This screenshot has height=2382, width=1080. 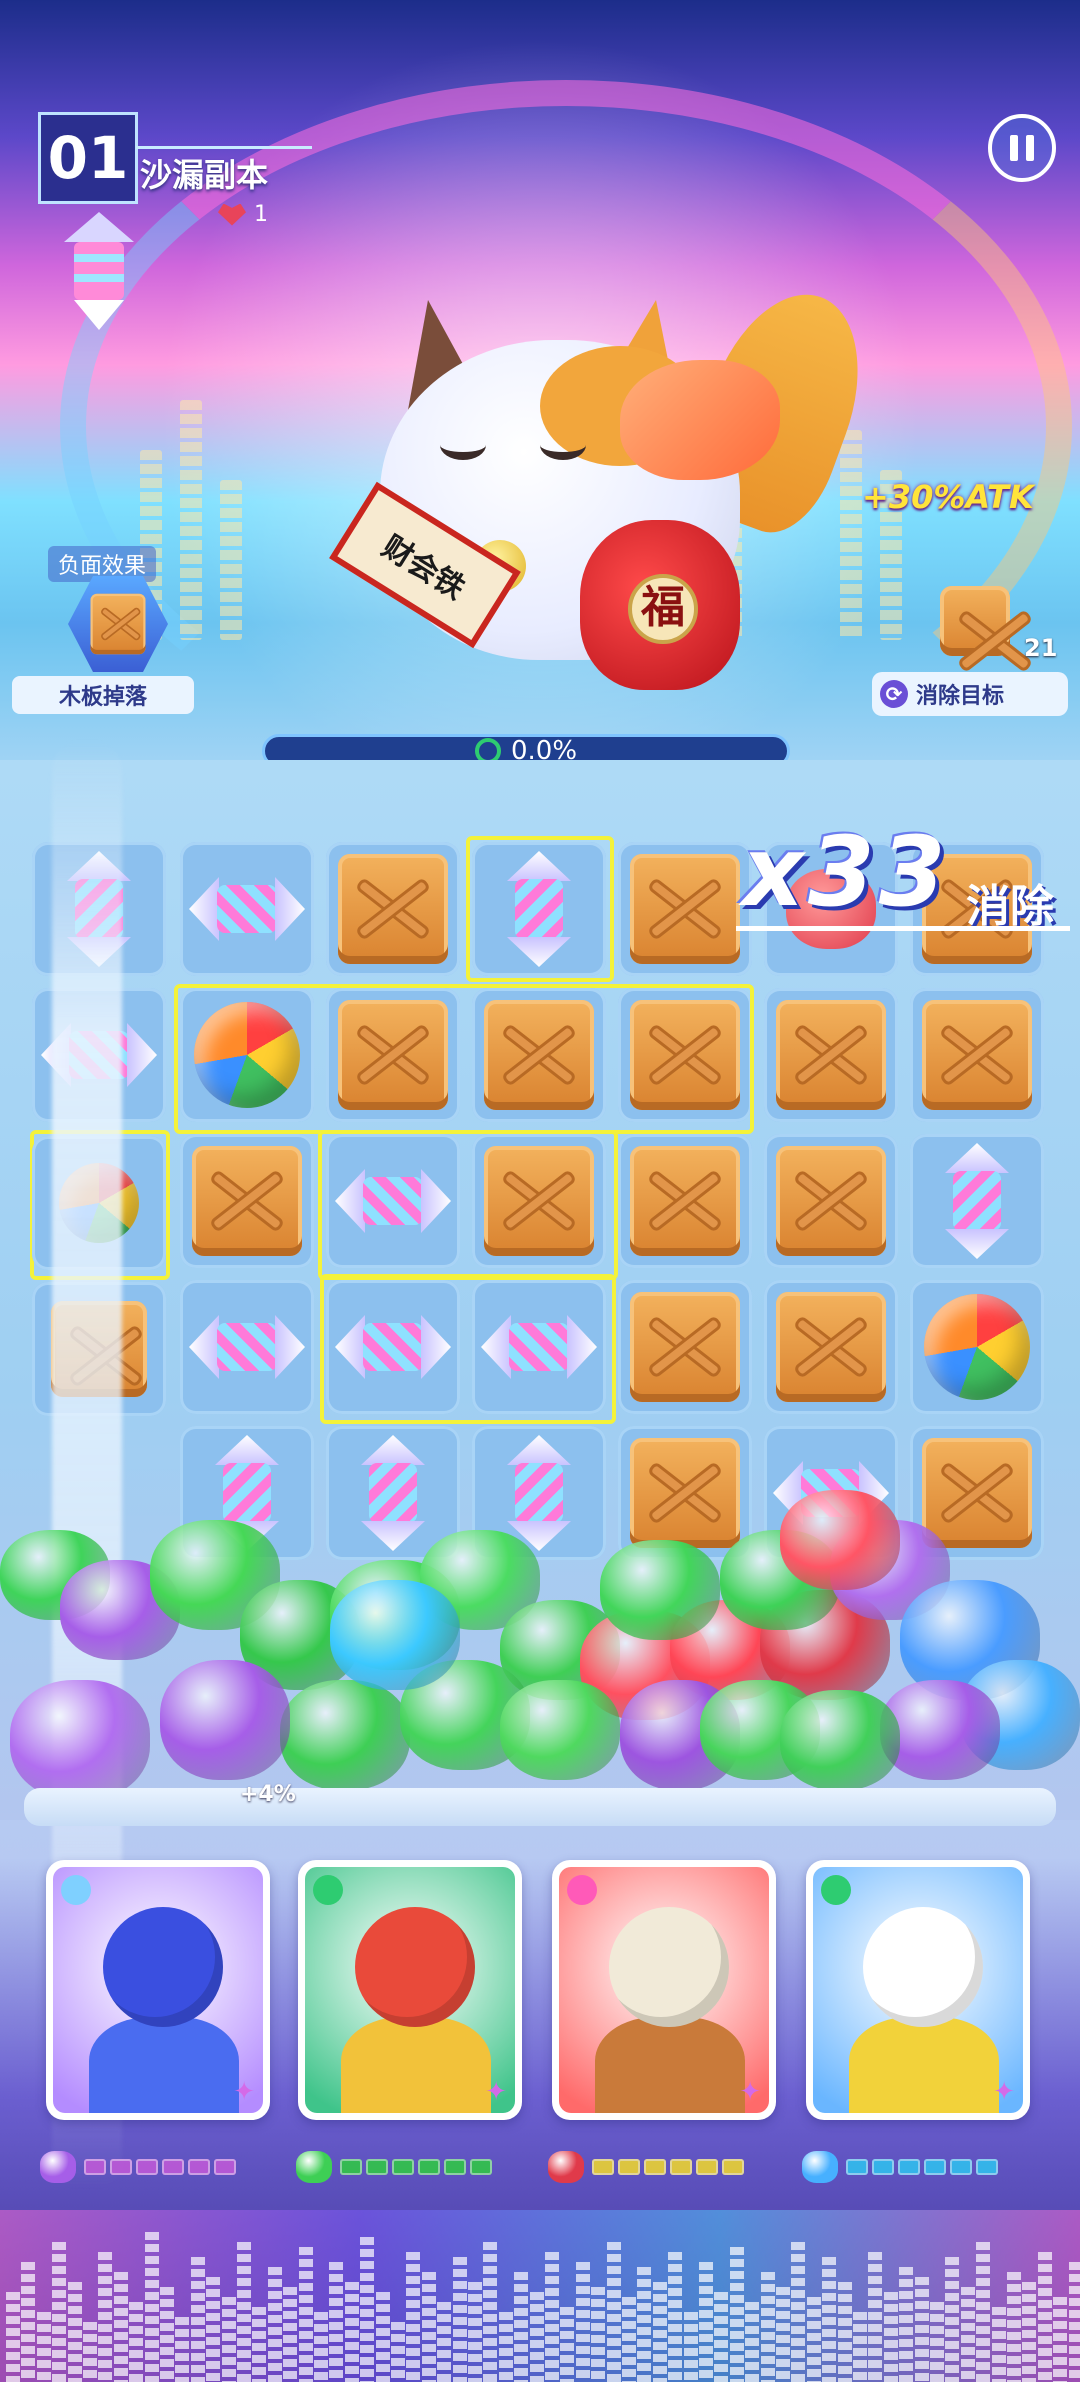 I want to click on combo-multiplier: x33, so click(x=846, y=872).